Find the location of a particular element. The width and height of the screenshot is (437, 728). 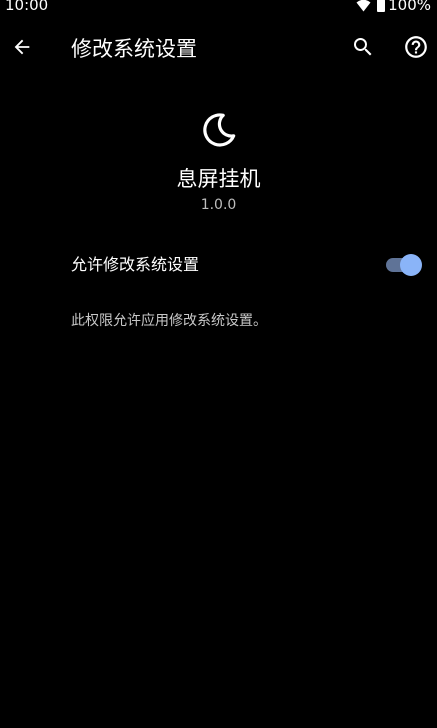

app-bar: 修改系统设置 is located at coordinates (218, 49).